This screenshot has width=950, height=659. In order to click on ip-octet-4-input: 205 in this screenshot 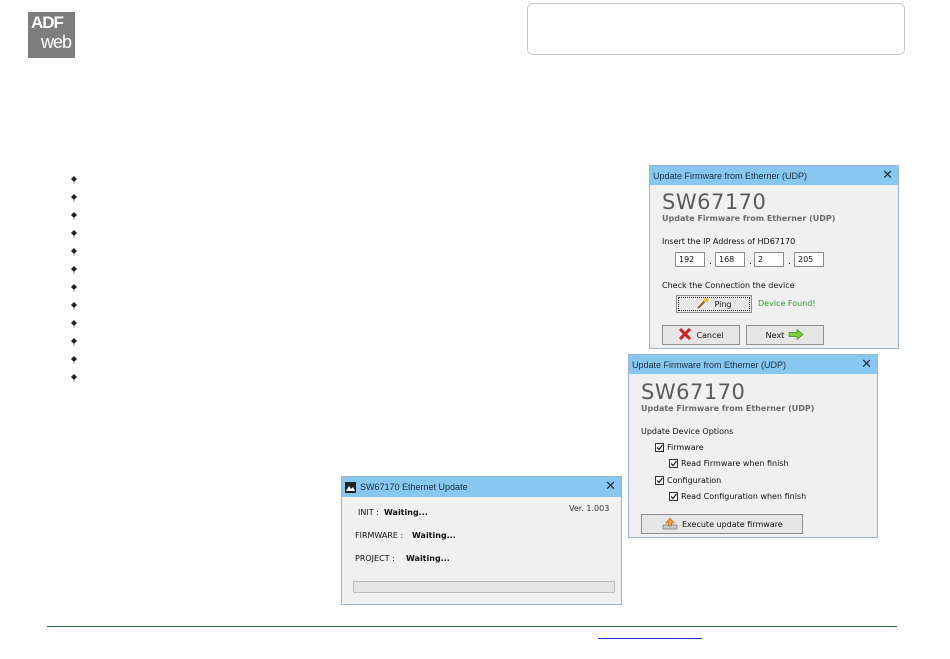, I will do `click(809, 259)`.